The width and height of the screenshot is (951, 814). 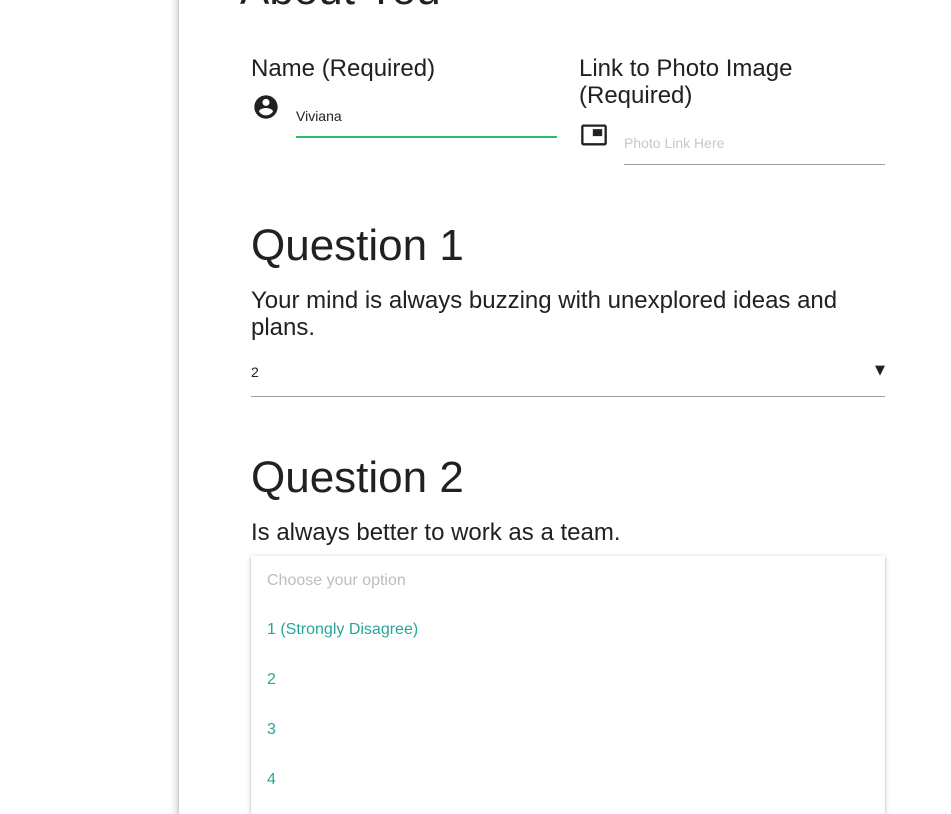 What do you see at coordinates (357, 245) in the screenshot?
I see `question-1-title: Question 1` at bounding box center [357, 245].